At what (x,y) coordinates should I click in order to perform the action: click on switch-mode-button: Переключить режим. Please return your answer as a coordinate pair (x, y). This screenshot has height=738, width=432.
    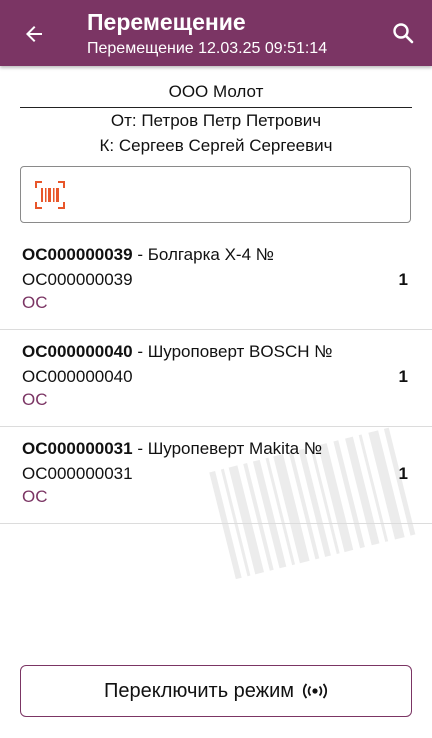
    Looking at the image, I should click on (216, 691).